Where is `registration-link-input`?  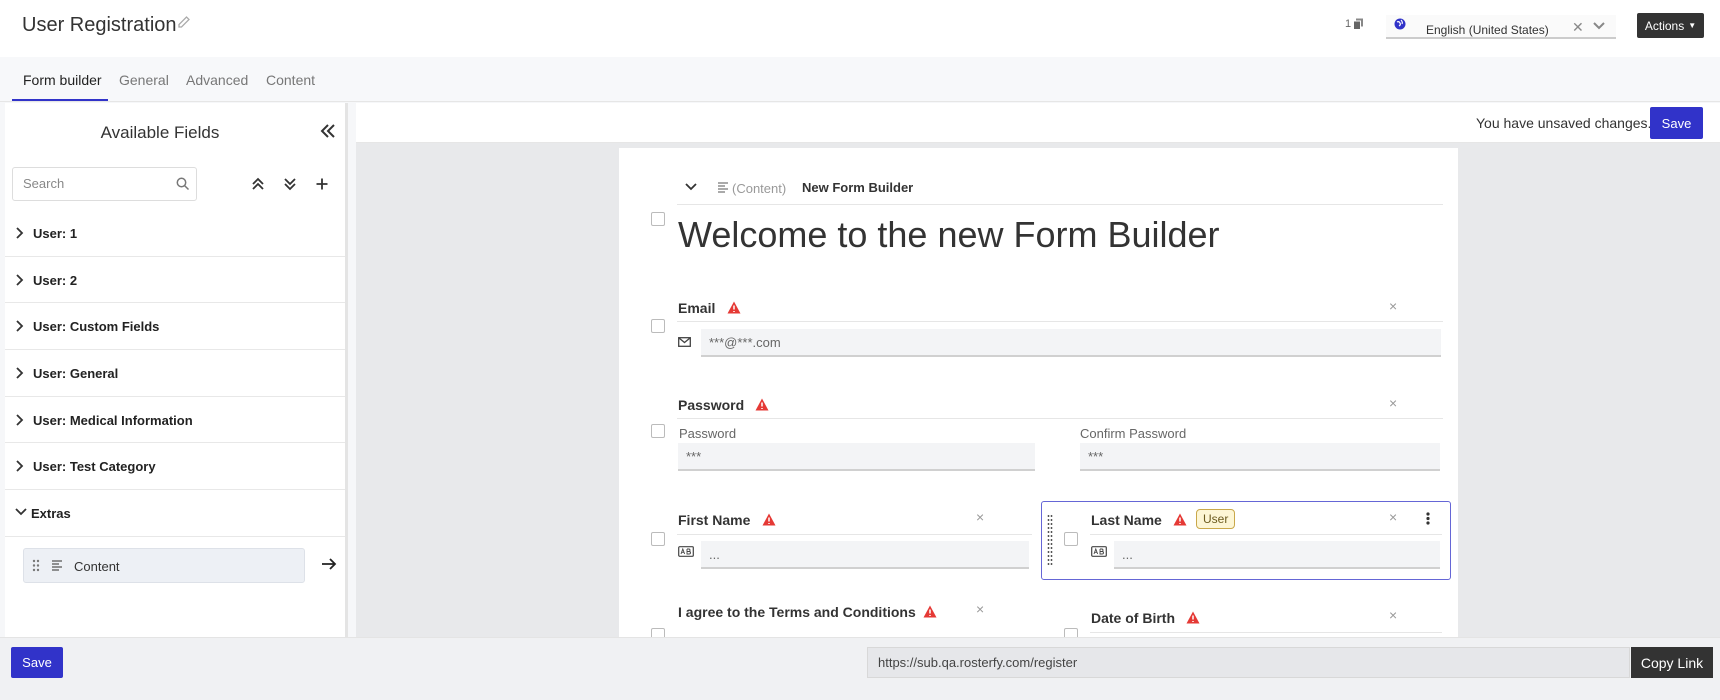
registration-link-input is located at coordinates (1228, 662).